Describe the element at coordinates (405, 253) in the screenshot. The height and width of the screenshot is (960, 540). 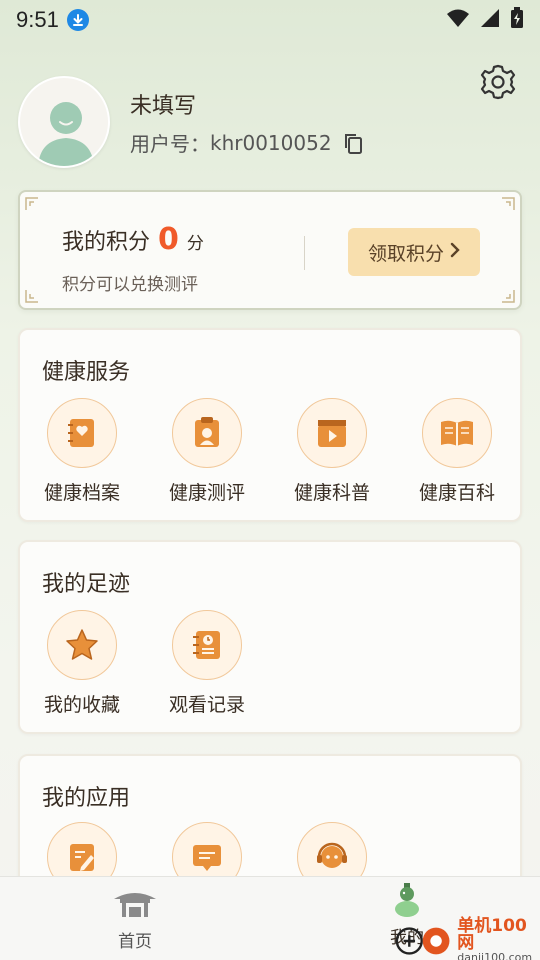
I see `claim-points-label: 领取积分` at that location.